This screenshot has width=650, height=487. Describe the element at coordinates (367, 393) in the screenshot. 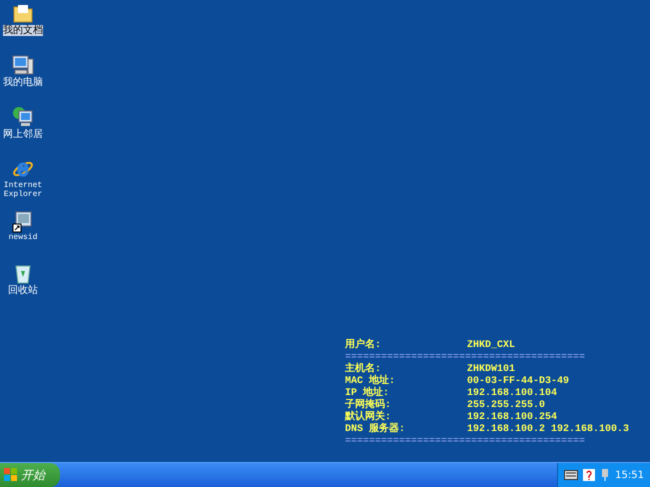

I see `info-label: IP 地址:` at that location.